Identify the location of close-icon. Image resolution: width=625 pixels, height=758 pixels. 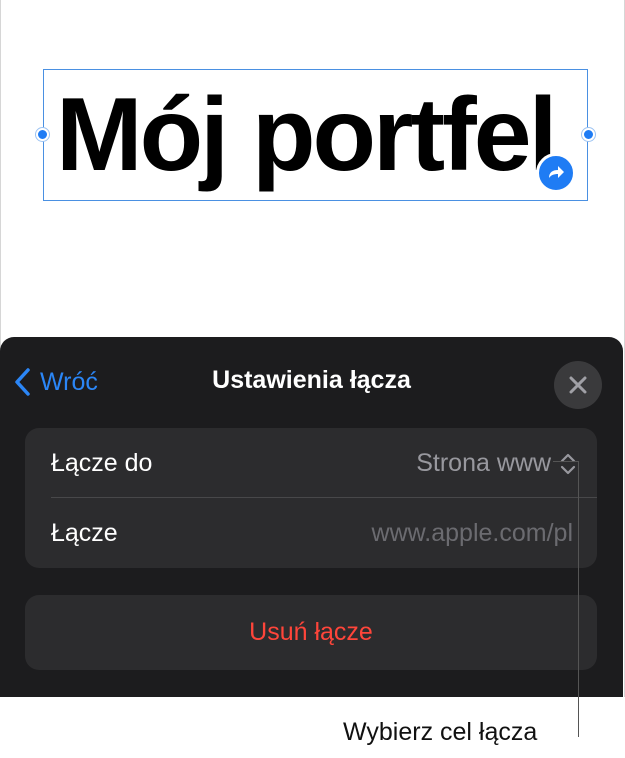
(578, 385).